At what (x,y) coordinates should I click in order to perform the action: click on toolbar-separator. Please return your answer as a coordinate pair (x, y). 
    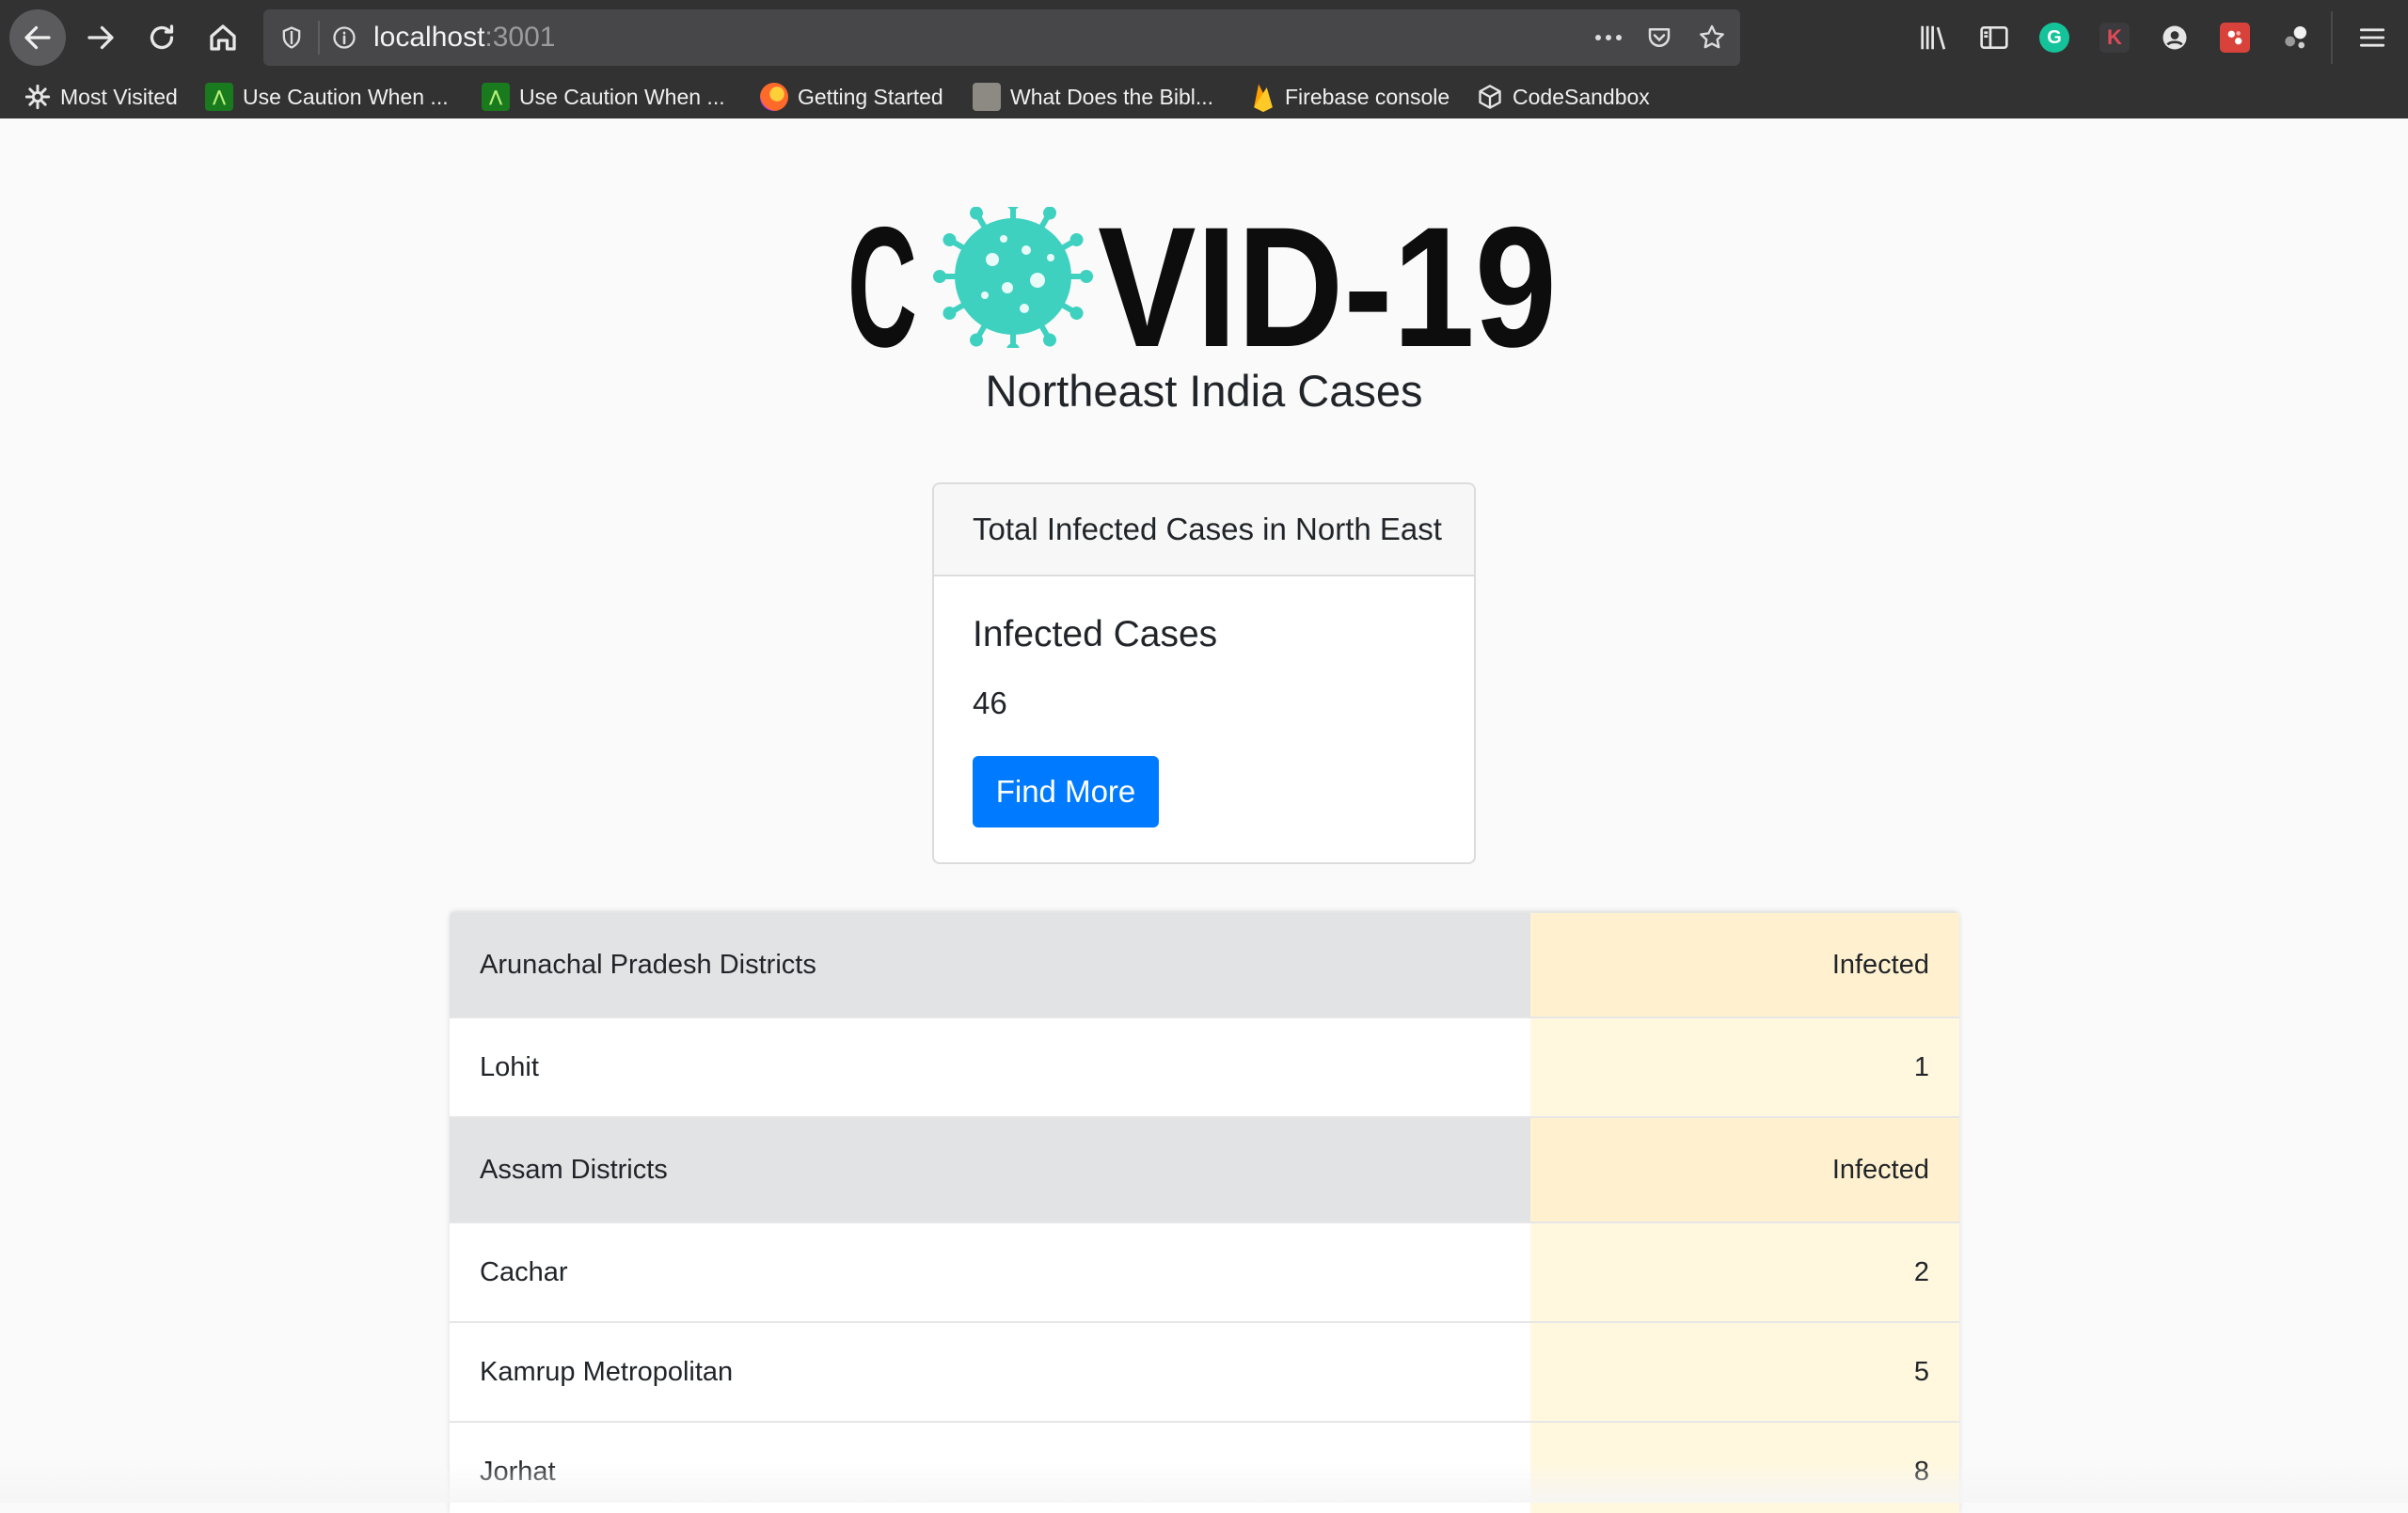
    Looking at the image, I should click on (2332, 37).